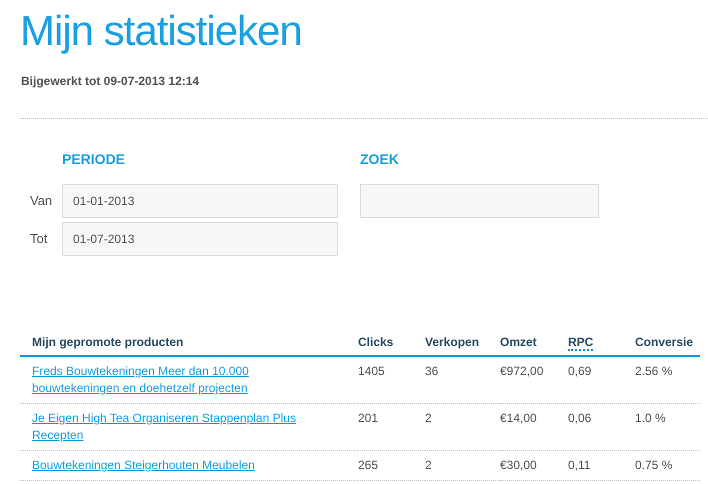 This screenshot has height=484, width=708. What do you see at coordinates (664, 341) in the screenshot?
I see `column-header: Conversie` at bounding box center [664, 341].